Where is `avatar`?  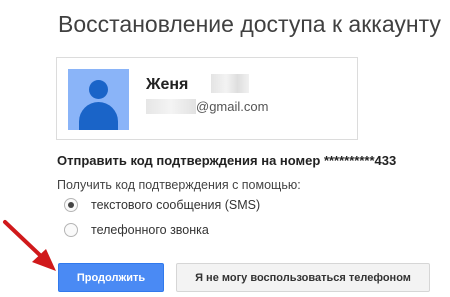 avatar is located at coordinates (98, 99).